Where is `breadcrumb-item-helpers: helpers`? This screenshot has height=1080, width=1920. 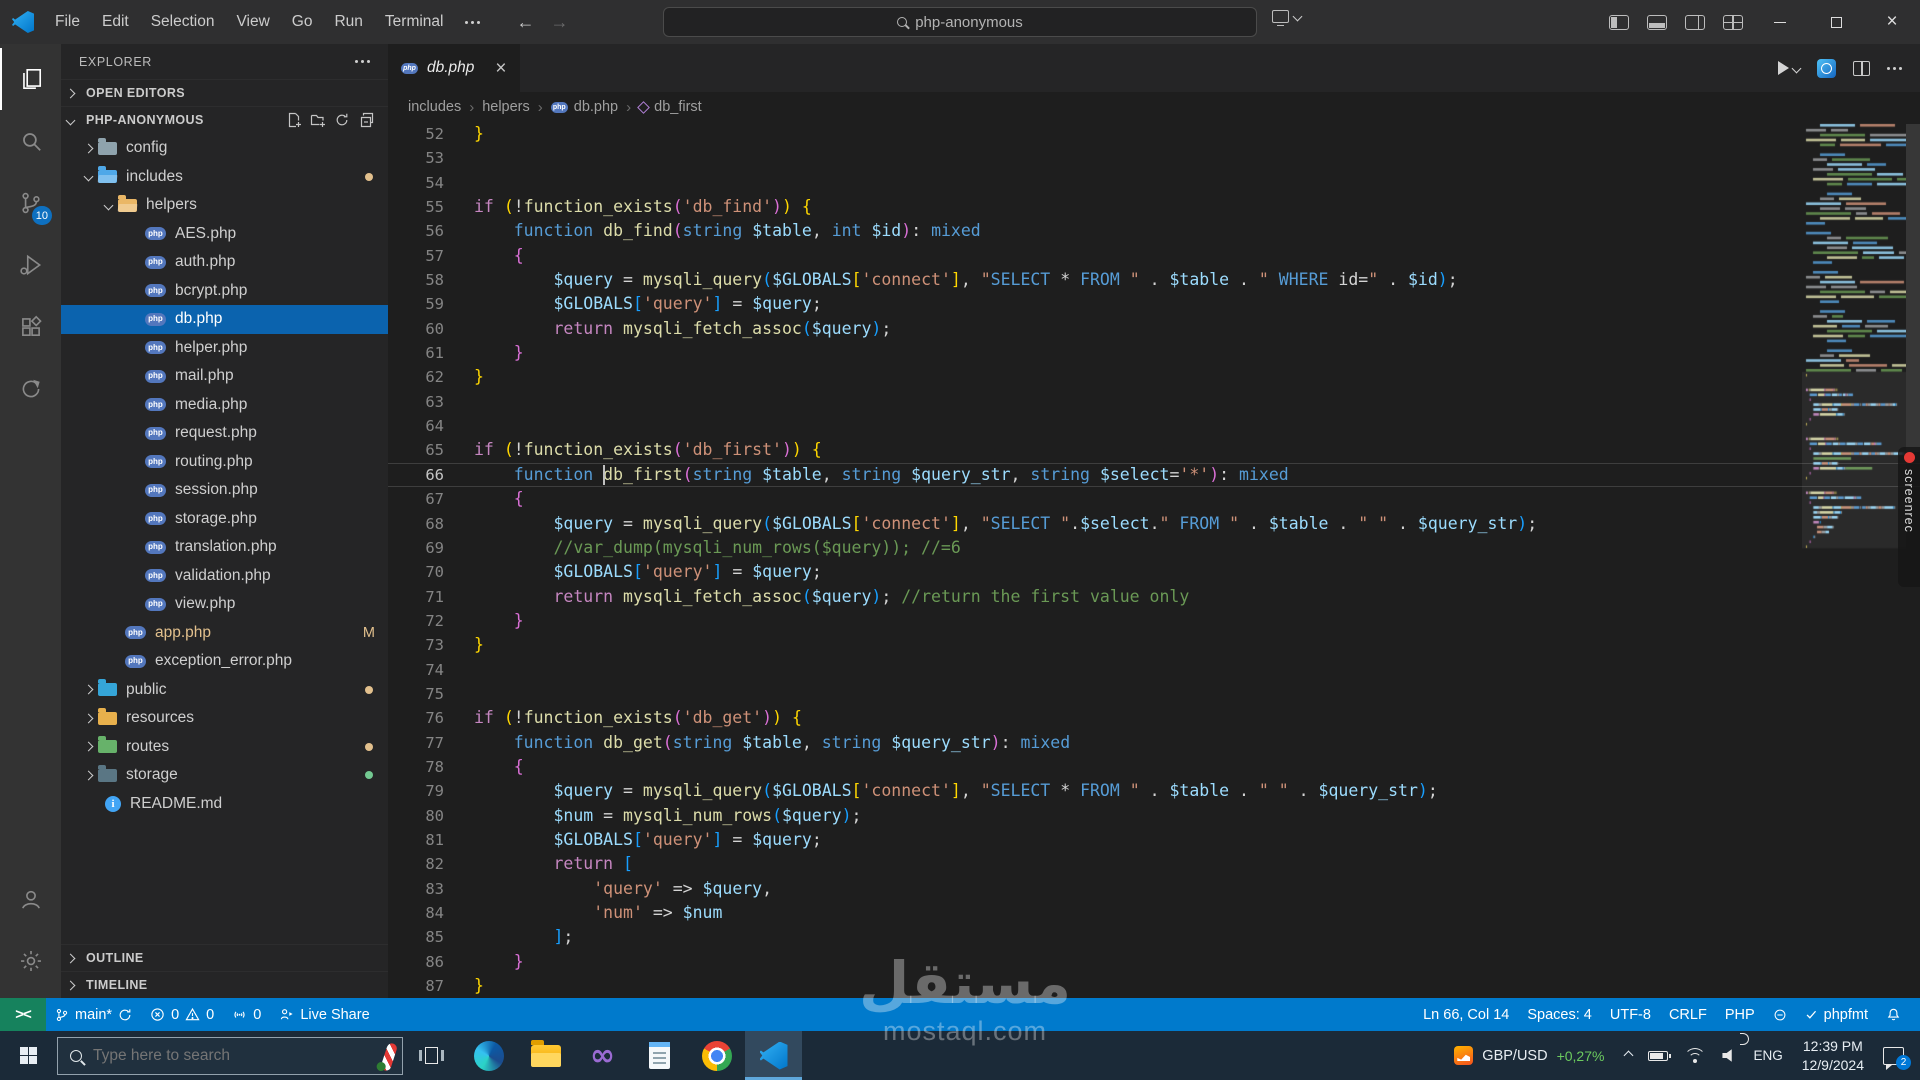 breadcrumb-item-helpers: helpers is located at coordinates (506, 107).